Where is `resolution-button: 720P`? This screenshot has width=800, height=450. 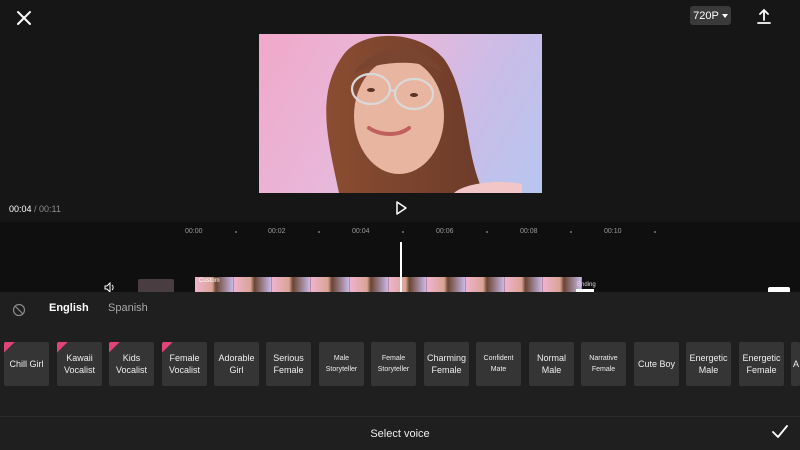 resolution-button: 720P is located at coordinates (710, 15).